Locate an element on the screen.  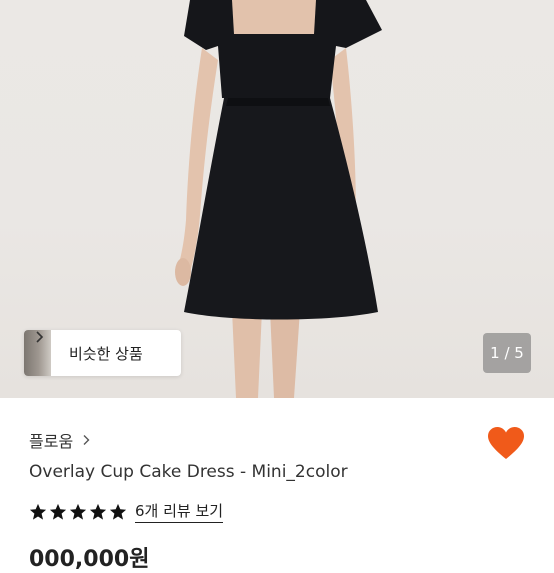
brand-name: 플로움 is located at coordinates (51, 441).